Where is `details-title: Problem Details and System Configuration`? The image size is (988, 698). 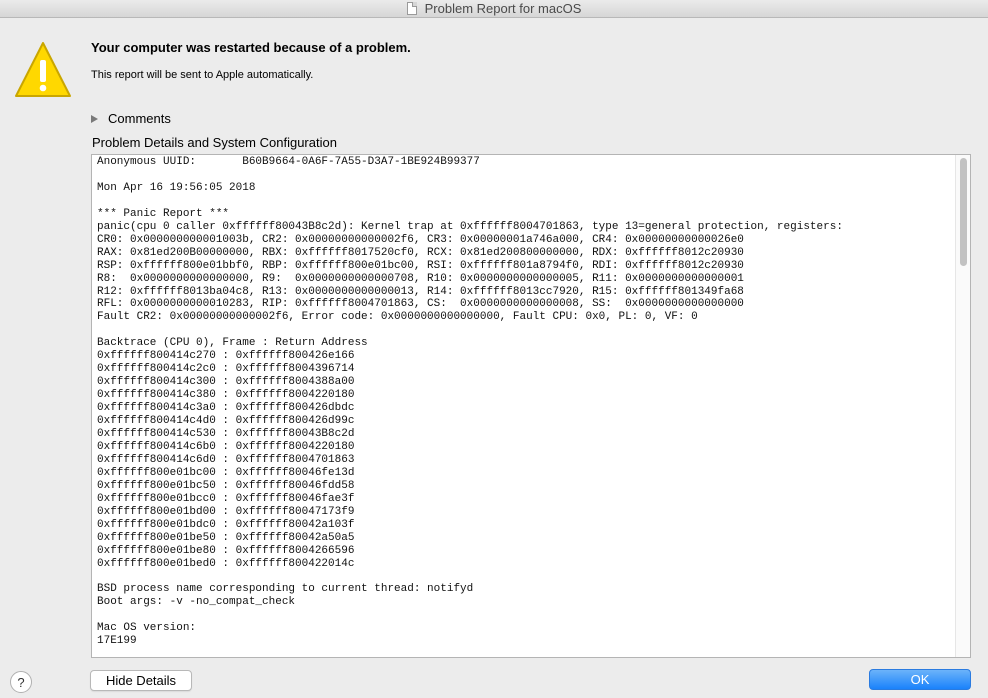
details-title: Problem Details and System Configuration is located at coordinates (214, 142).